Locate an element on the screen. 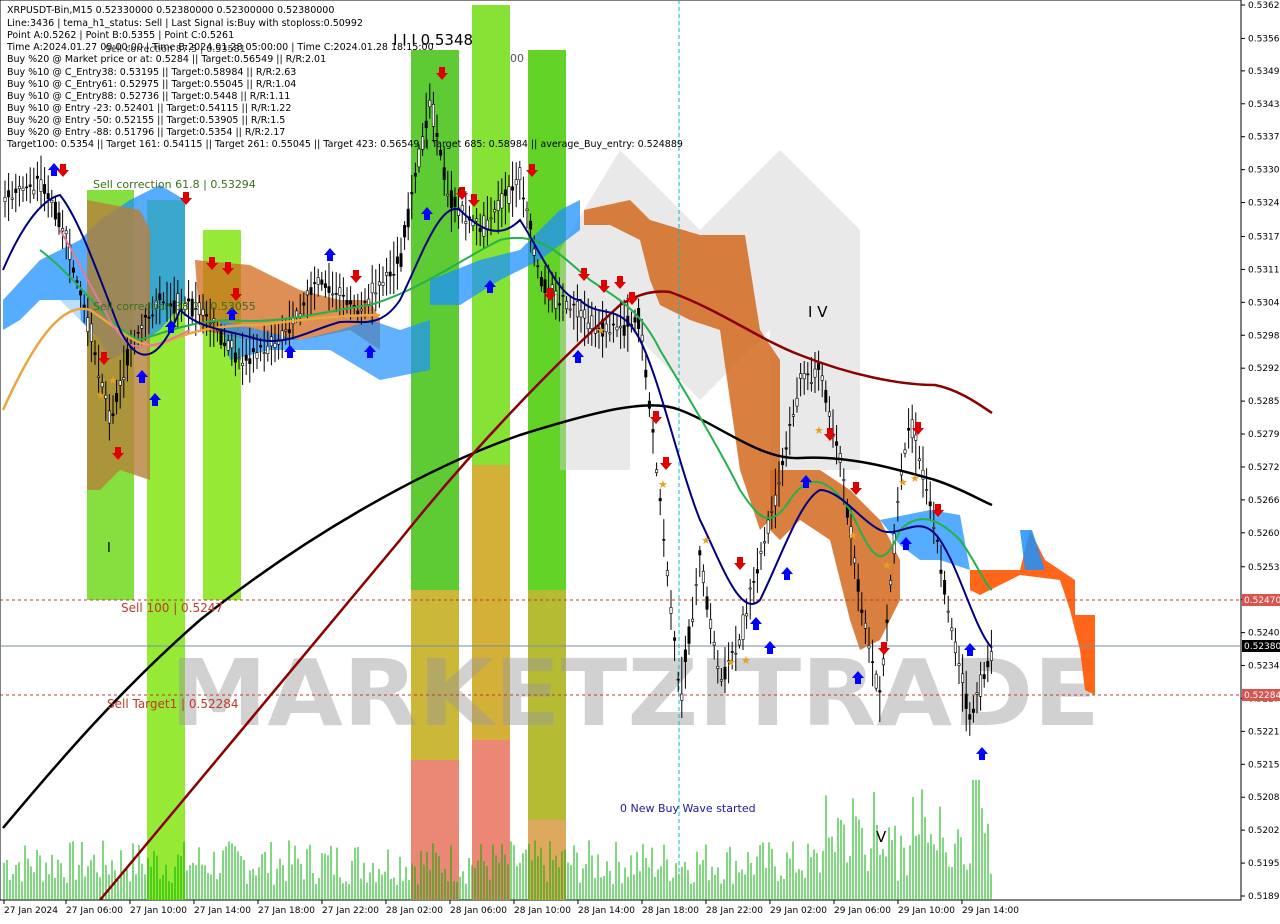 This screenshot has width=1280, height=924. y-tick-label: 0.52985 is located at coordinates (1264, 336).